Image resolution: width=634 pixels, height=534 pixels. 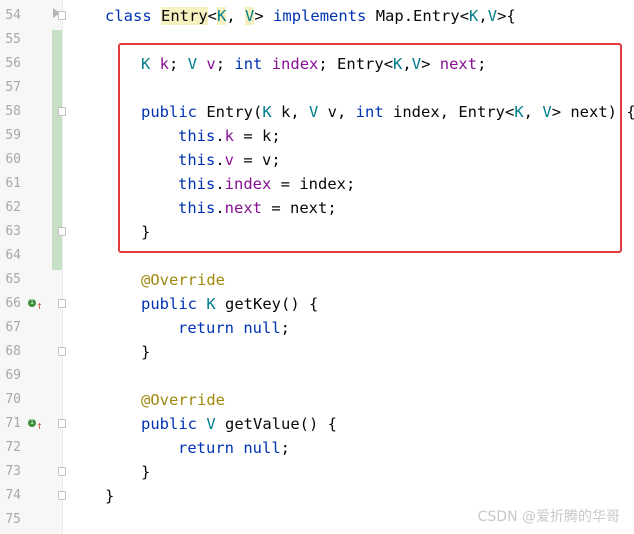 I want to click on line-number: 62, so click(x=13, y=207).